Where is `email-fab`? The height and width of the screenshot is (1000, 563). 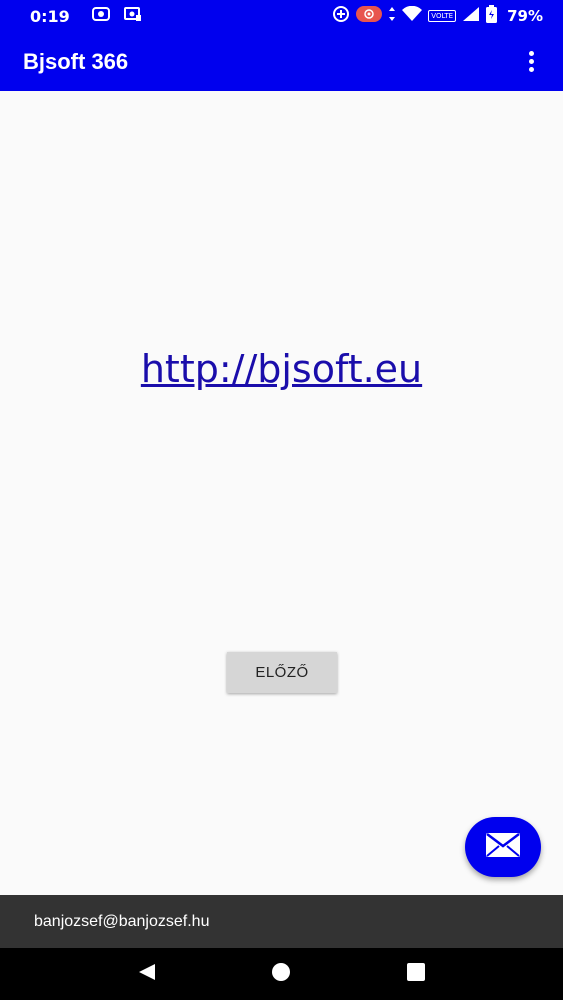
email-fab is located at coordinates (503, 847).